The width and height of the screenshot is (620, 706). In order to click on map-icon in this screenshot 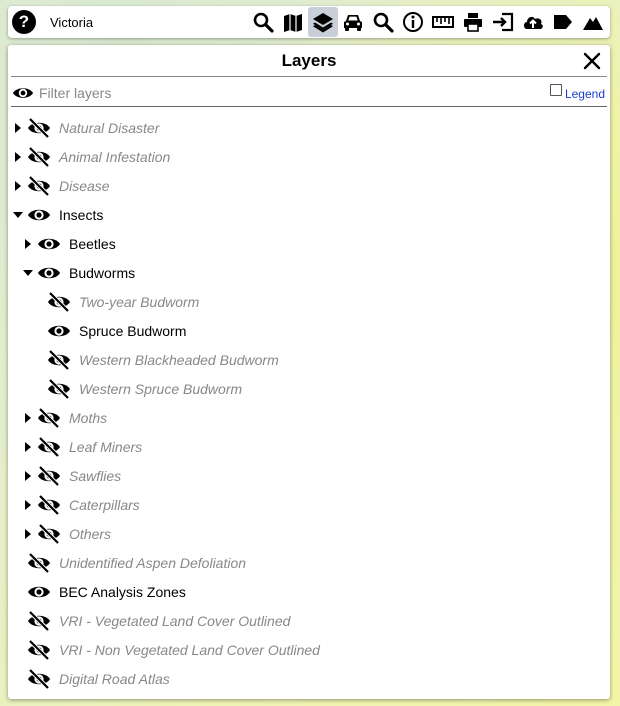, I will do `click(293, 23)`.